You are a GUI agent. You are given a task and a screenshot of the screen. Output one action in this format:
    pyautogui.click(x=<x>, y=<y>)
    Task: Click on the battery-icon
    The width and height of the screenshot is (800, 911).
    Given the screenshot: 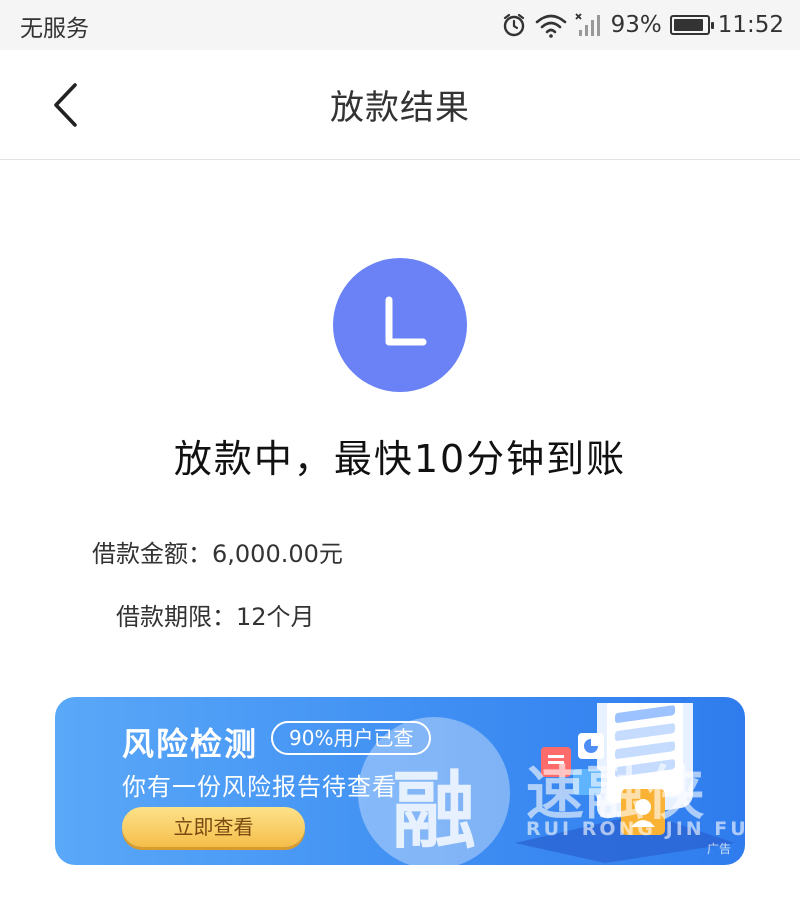 What is the action you would take?
    pyautogui.click(x=691, y=25)
    